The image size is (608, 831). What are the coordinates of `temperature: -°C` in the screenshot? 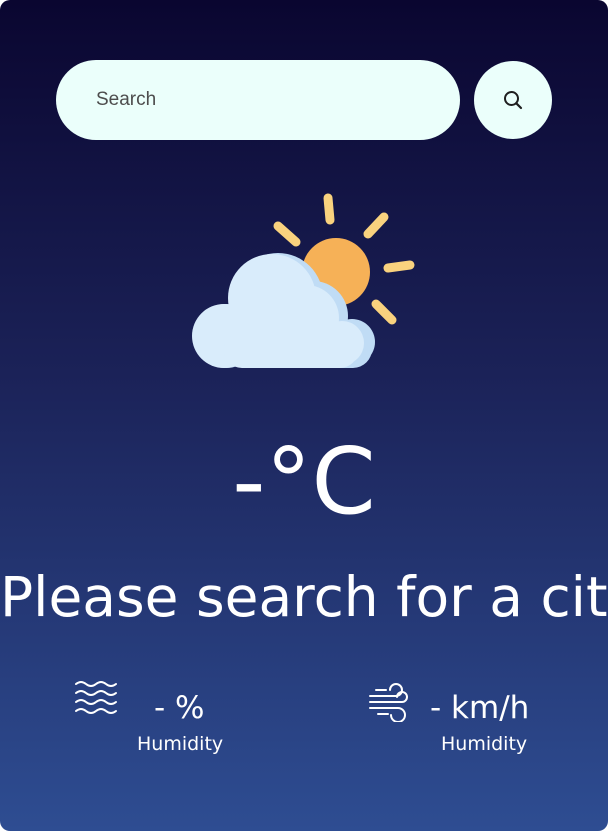 It's located at (304, 481).